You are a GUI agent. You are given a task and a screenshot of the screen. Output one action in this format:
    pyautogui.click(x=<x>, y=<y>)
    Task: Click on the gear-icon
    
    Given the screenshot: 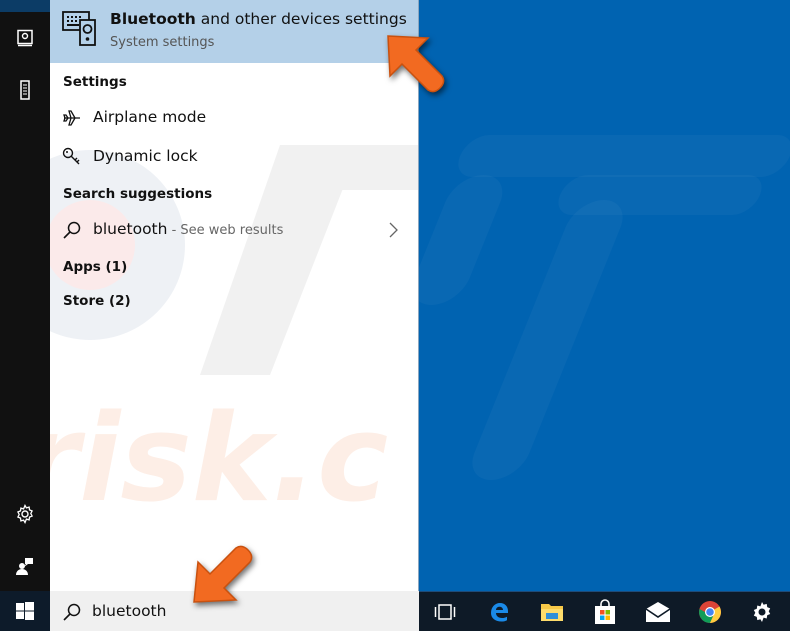 What is the action you would take?
    pyautogui.click(x=762, y=612)
    